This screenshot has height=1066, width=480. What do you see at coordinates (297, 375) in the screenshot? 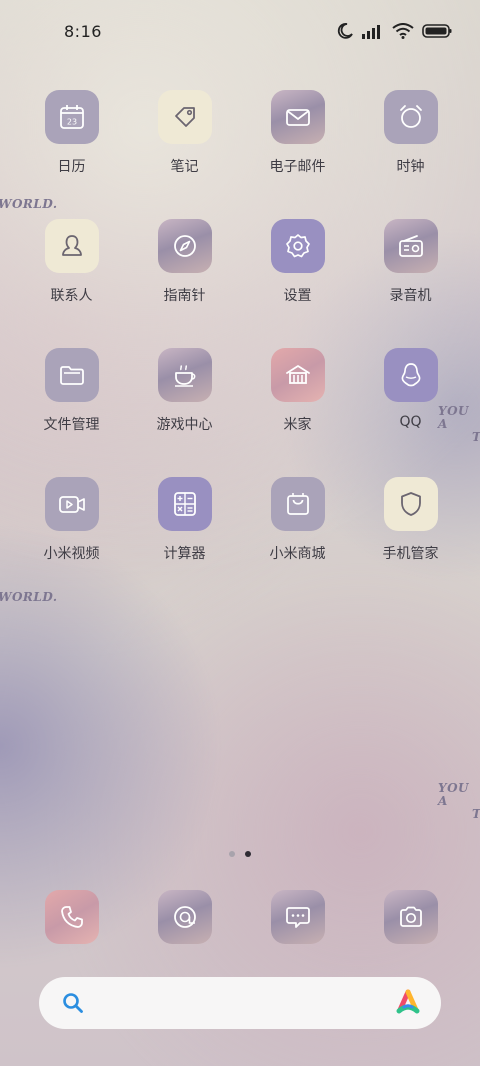
I see `home-icon` at bounding box center [297, 375].